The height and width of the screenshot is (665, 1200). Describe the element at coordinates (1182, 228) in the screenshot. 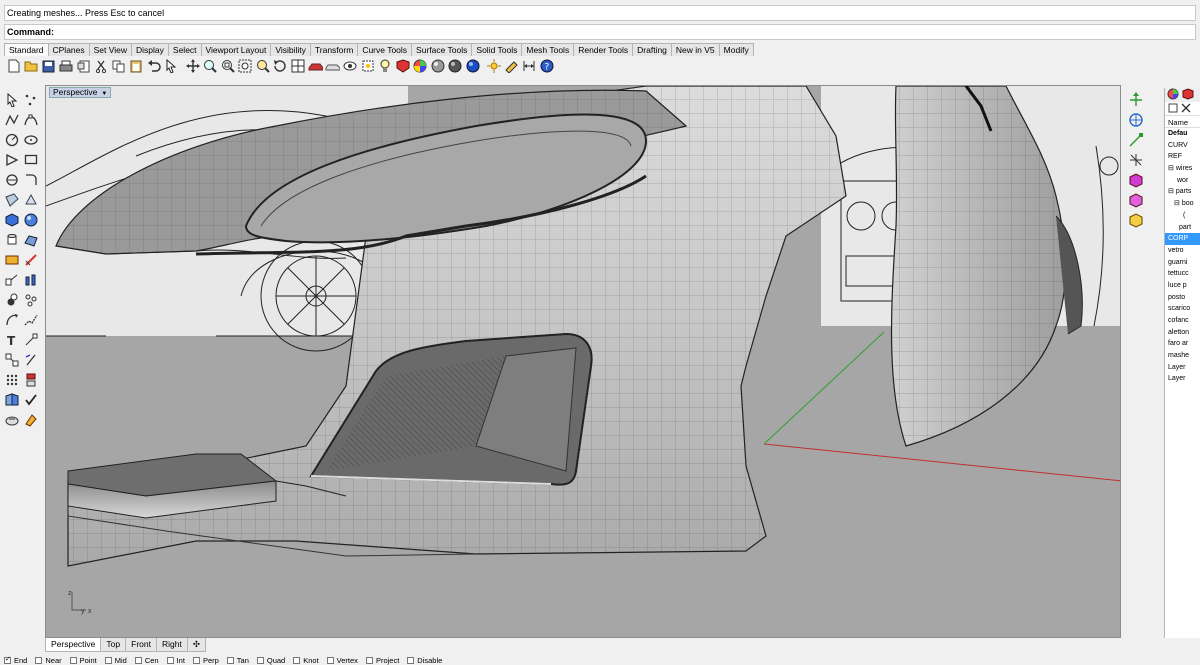

I see `layer-row: part` at that location.